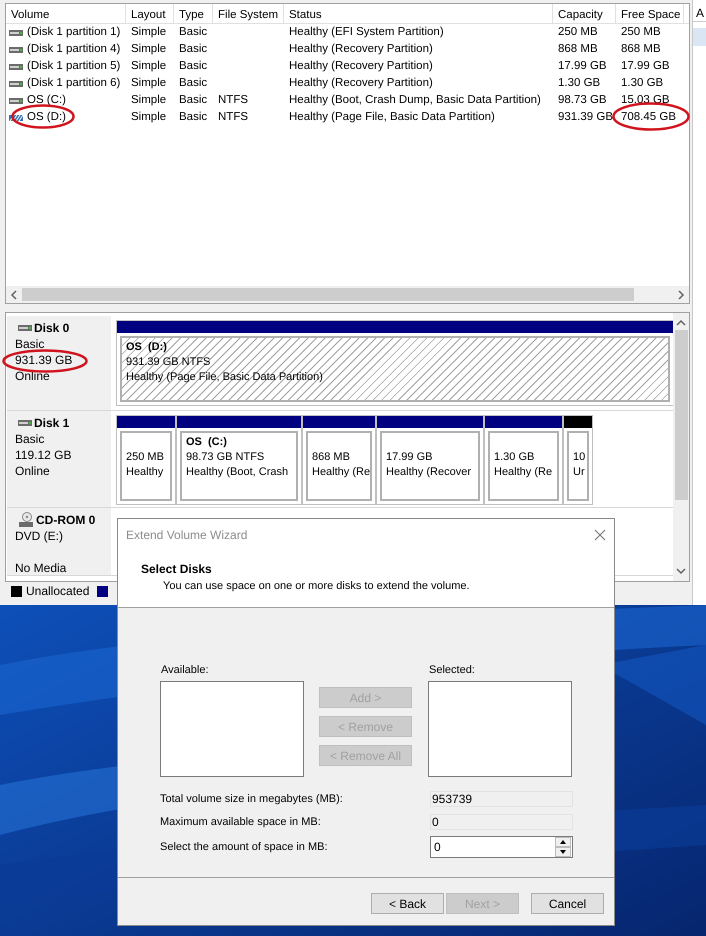 The image size is (706, 936). I want to click on partition-info: Healthy (Boot, Crash, so click(238, 472).